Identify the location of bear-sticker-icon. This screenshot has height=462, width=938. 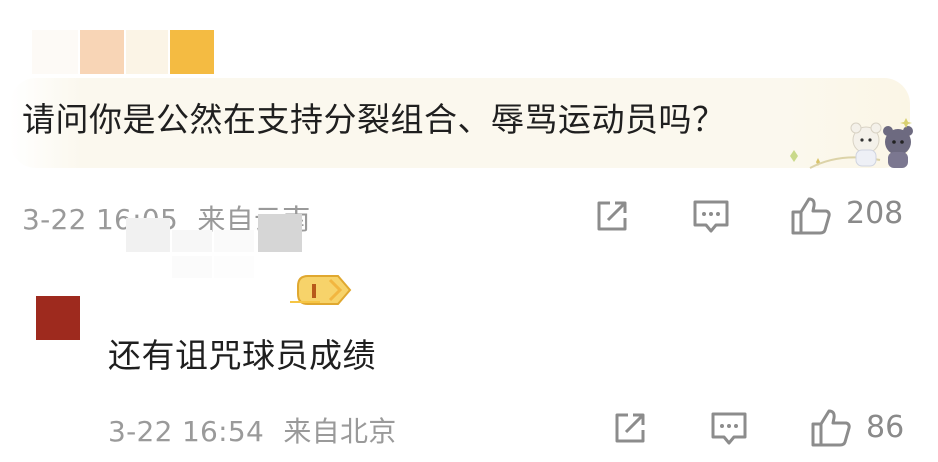
(850, 142).